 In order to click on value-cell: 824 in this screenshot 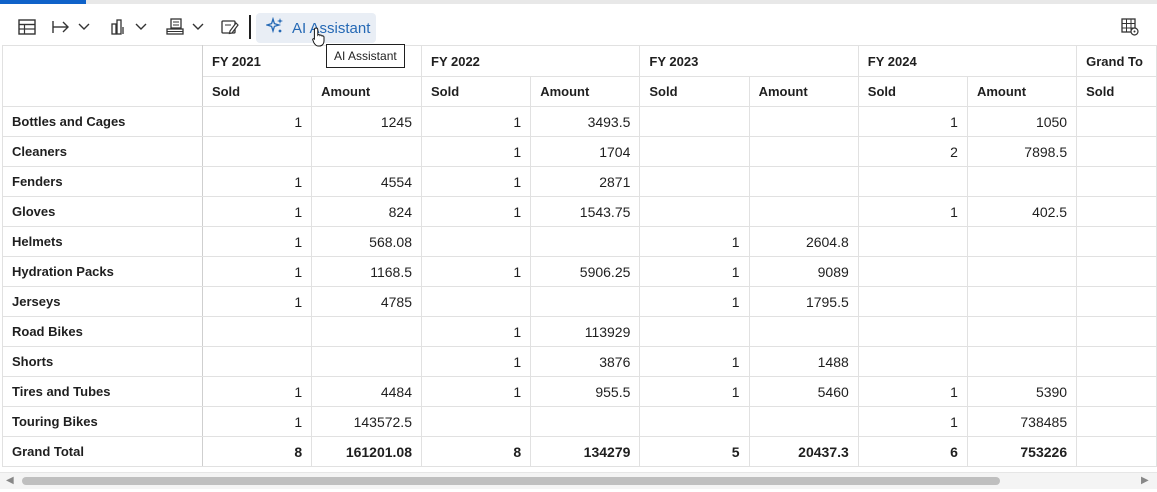, I will do `click(366, 211)`.